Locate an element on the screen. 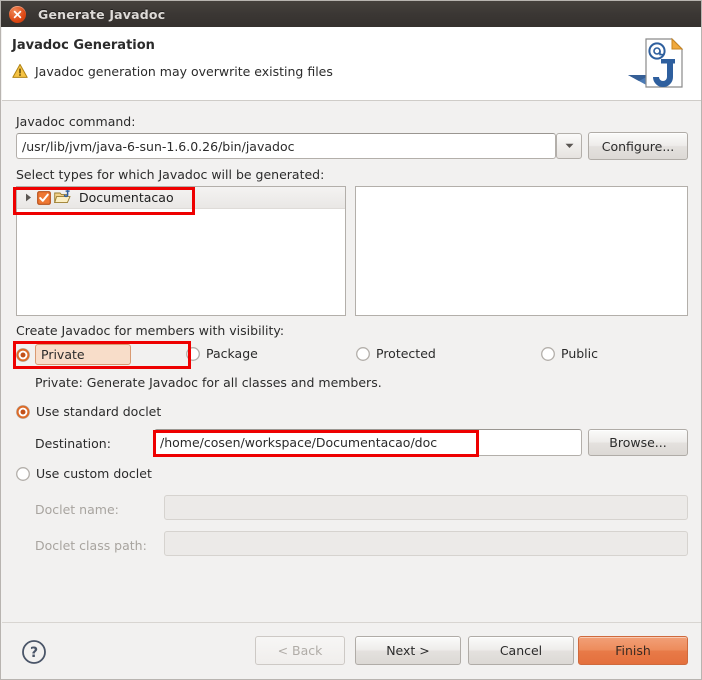  radio-label-package: Package is located at coordinates (232, 353).